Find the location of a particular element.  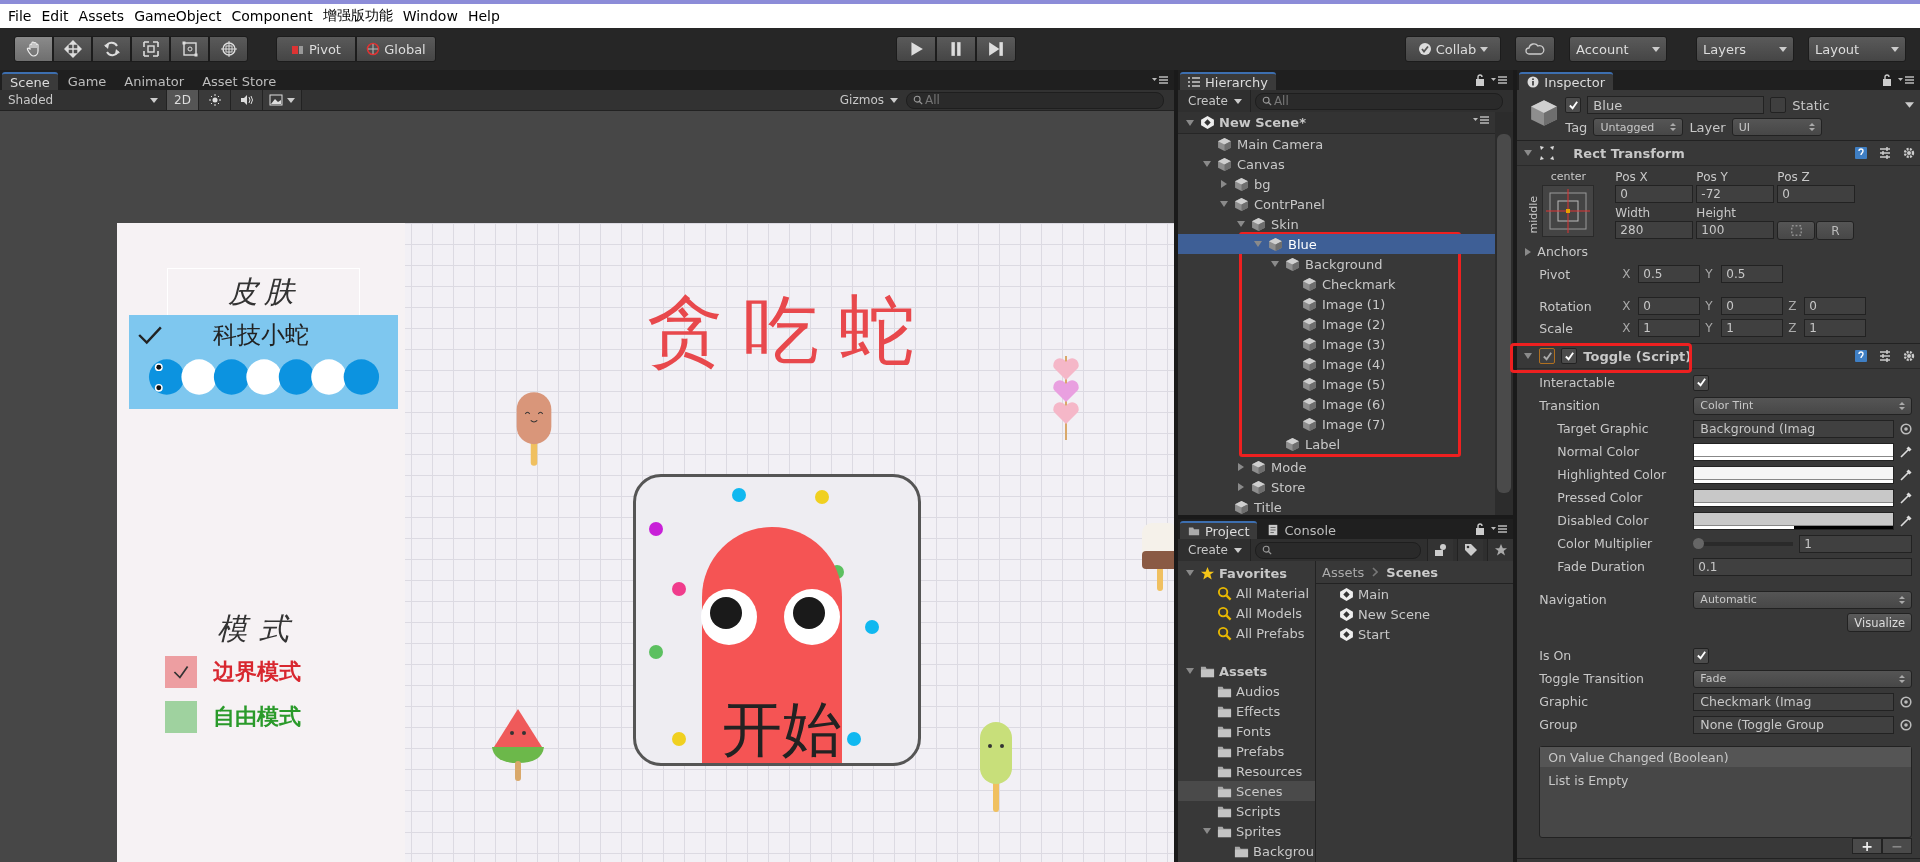

name-field: Blue is located at coordinates (1676, 105).